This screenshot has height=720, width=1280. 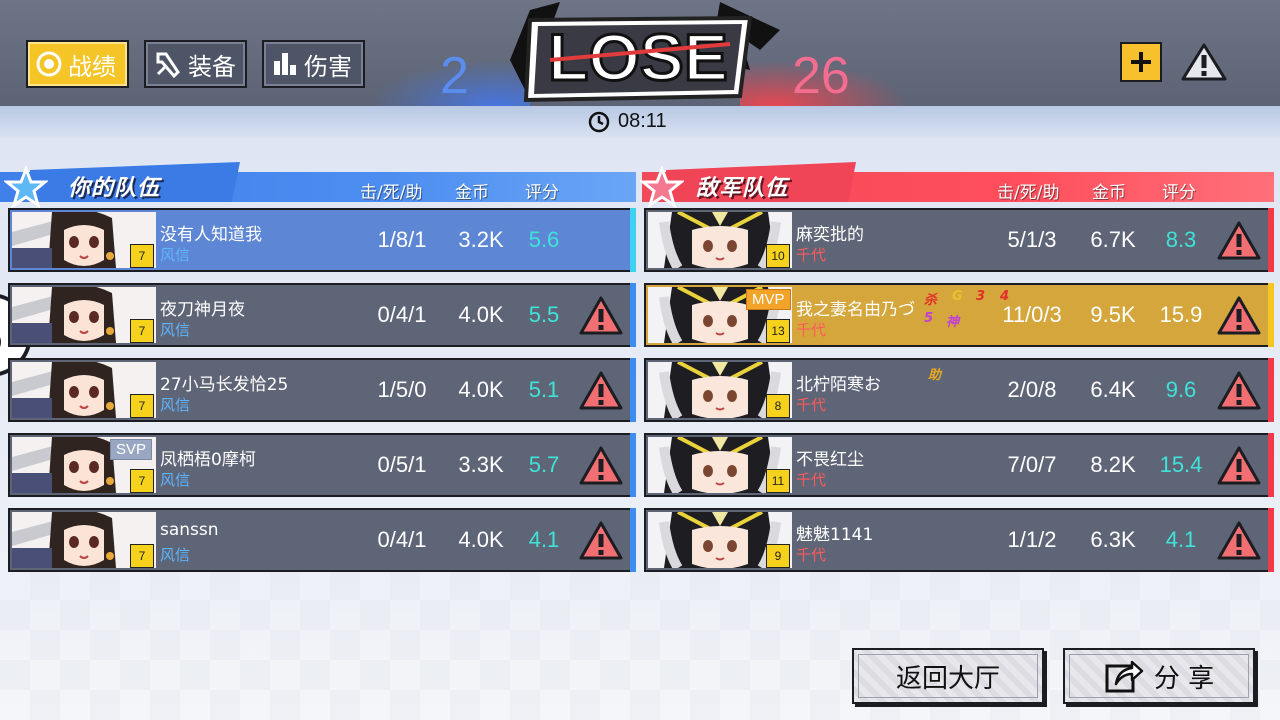 I want to click on hero-level-badge: 10, so click(x=778, y=256).